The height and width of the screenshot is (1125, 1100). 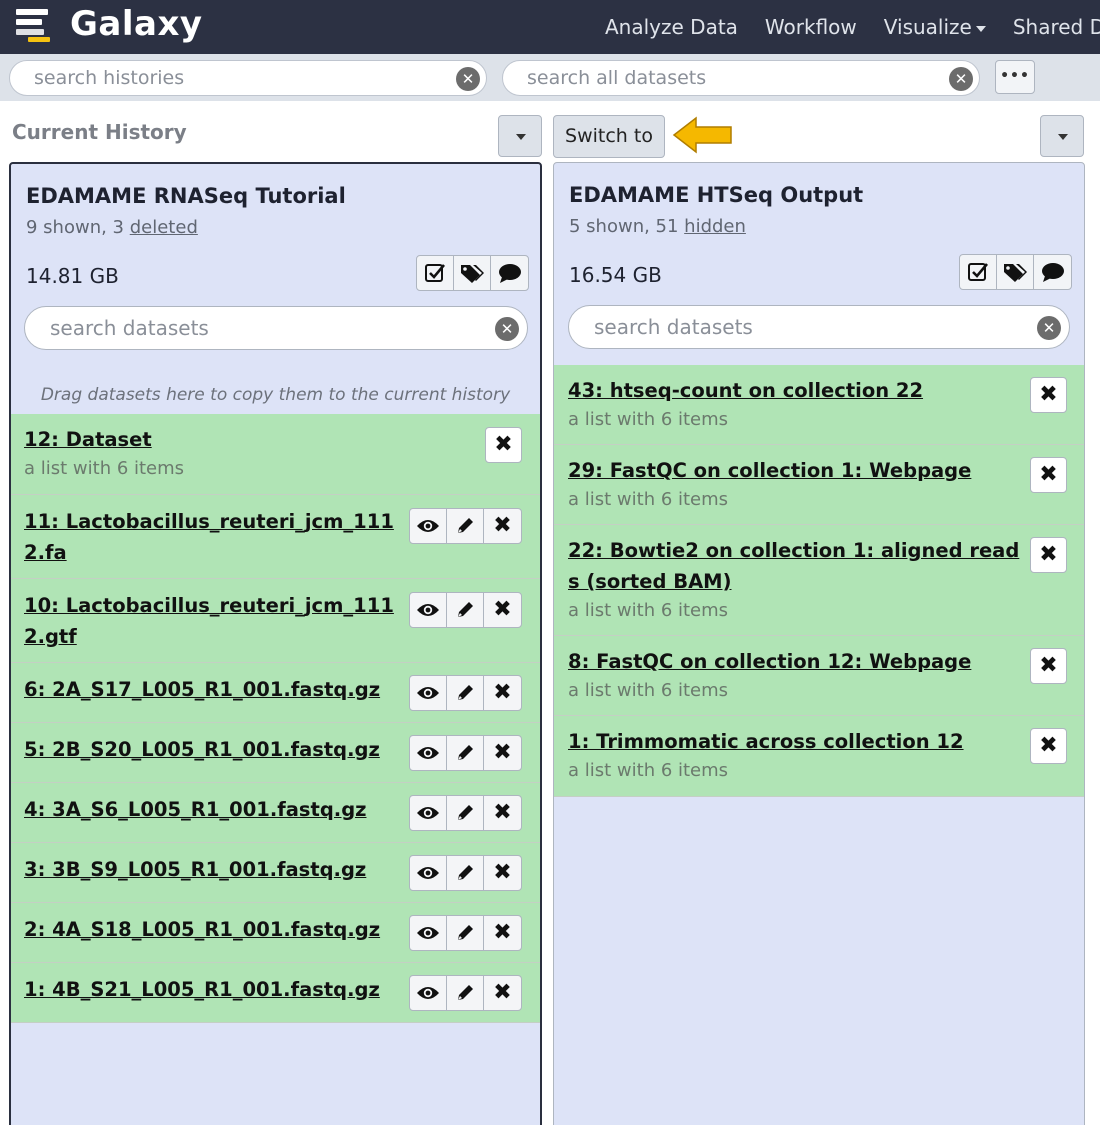 What do you see at coordinates (282, 439) in the screenshot?
I see `dataset-title: 12: Dataset` at bounding box center [282, 439].